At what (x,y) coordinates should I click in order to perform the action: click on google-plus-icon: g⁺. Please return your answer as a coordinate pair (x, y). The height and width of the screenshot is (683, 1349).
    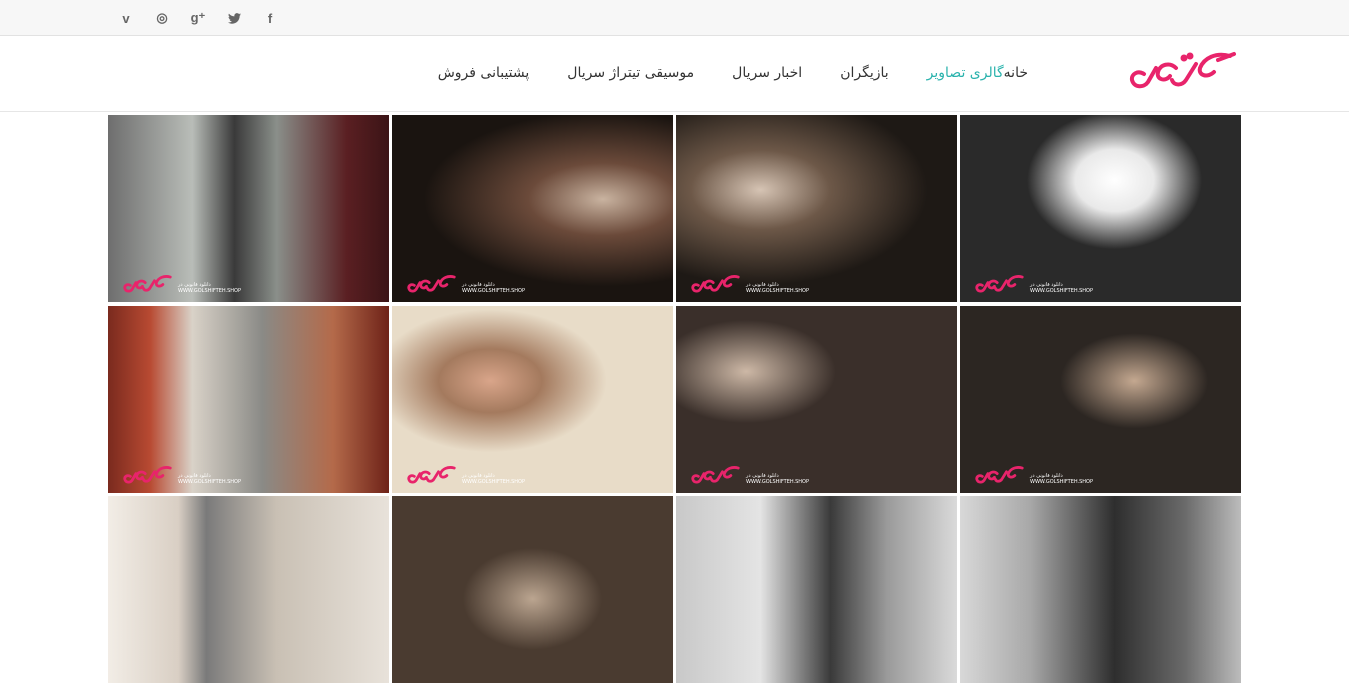
    Looking at the image, I should click on (198, 18).